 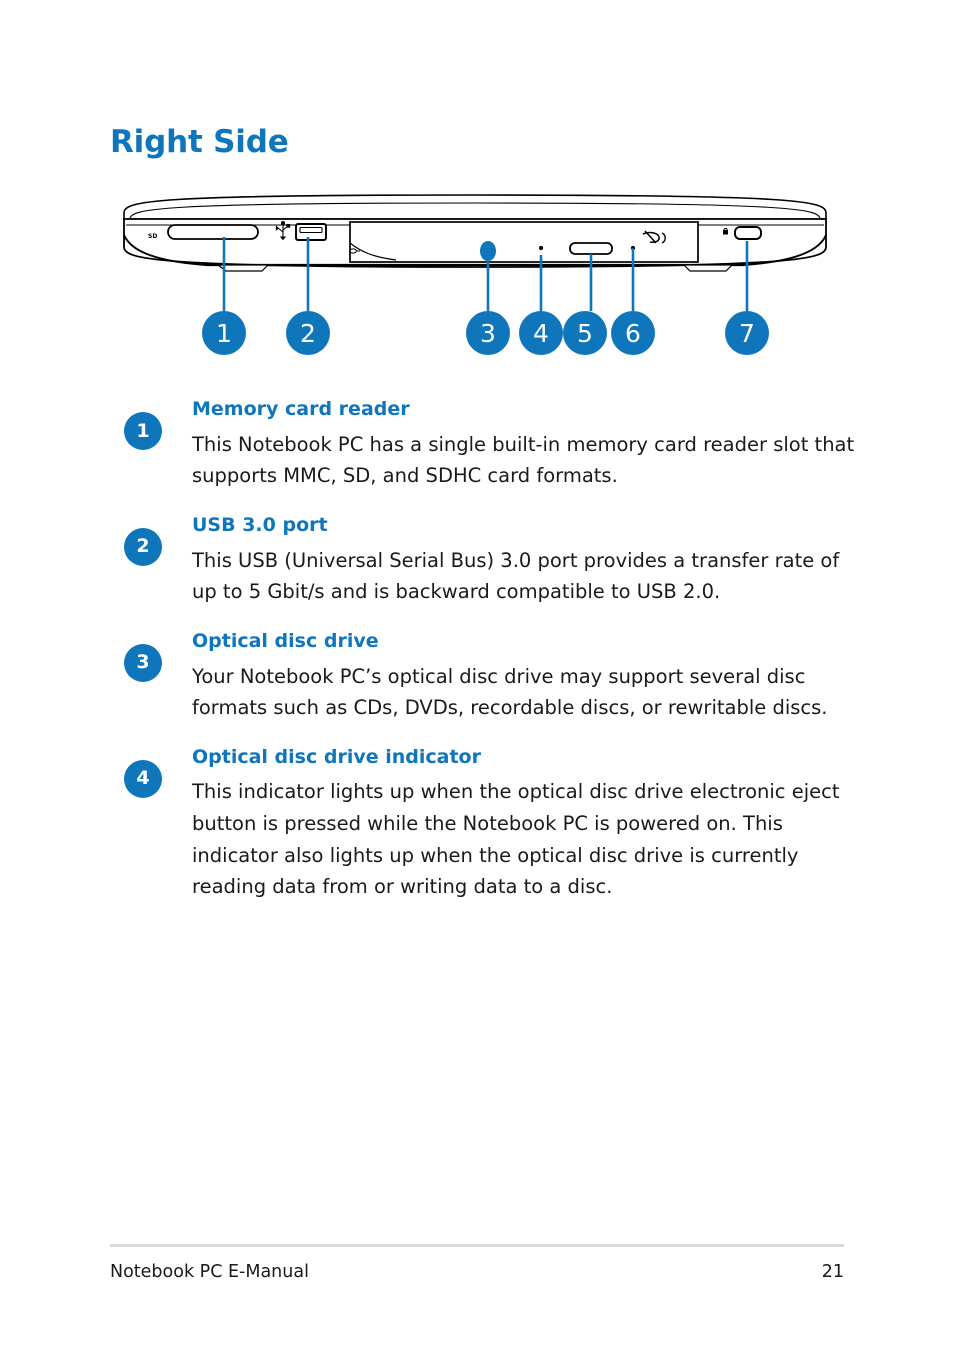 I want to click on kensington-lock-slot, so click(x=748, y=233).